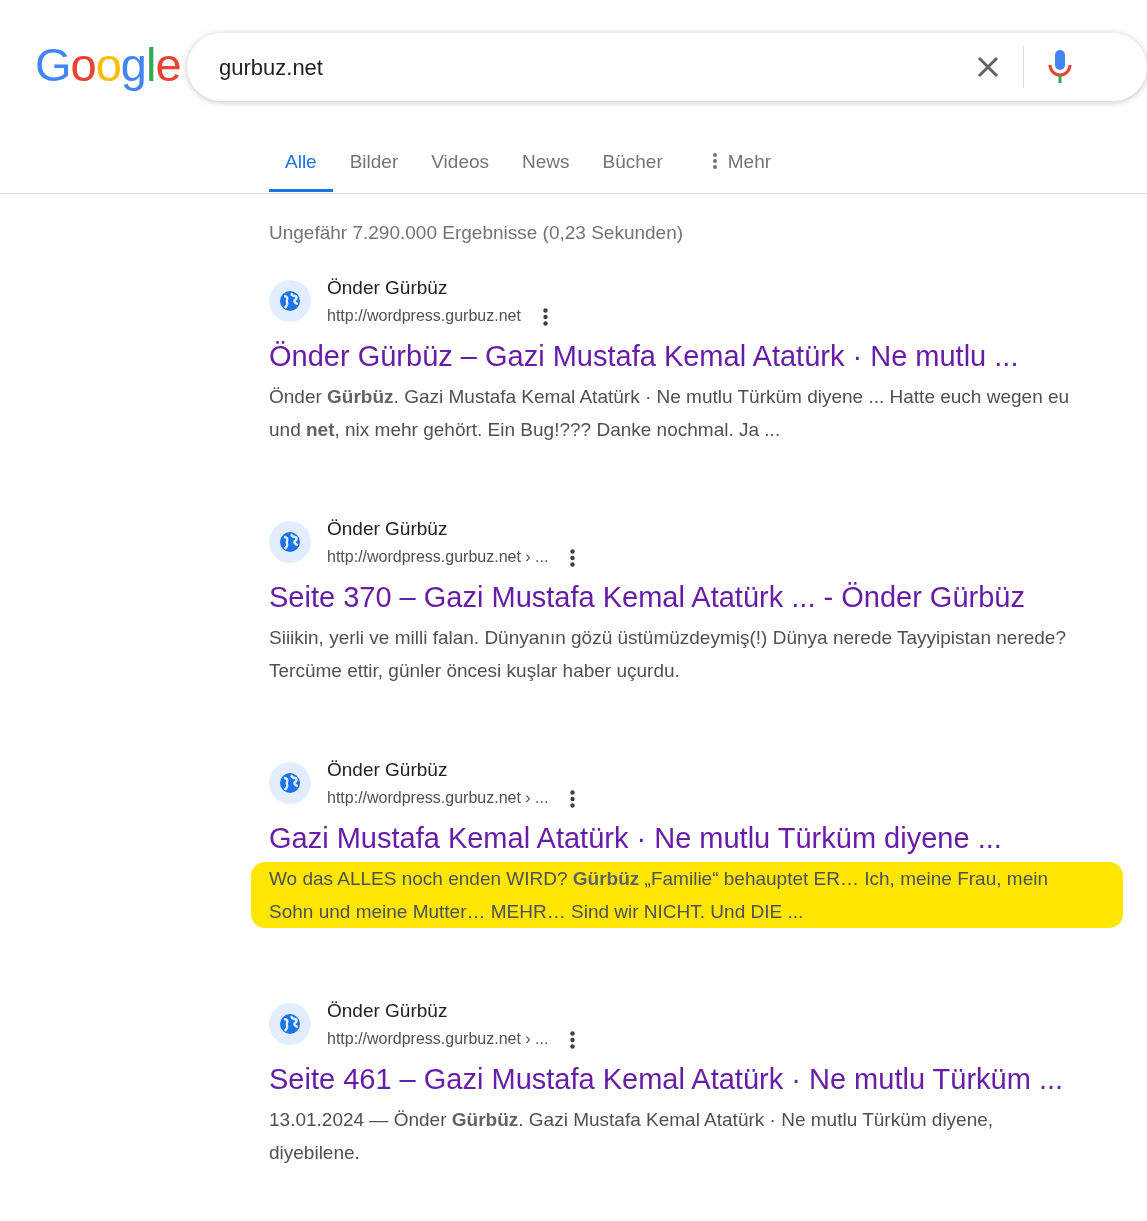  Describe the element at coordinates (460, 163) in the screenshot. I see `search-tab: Videos` at that location.